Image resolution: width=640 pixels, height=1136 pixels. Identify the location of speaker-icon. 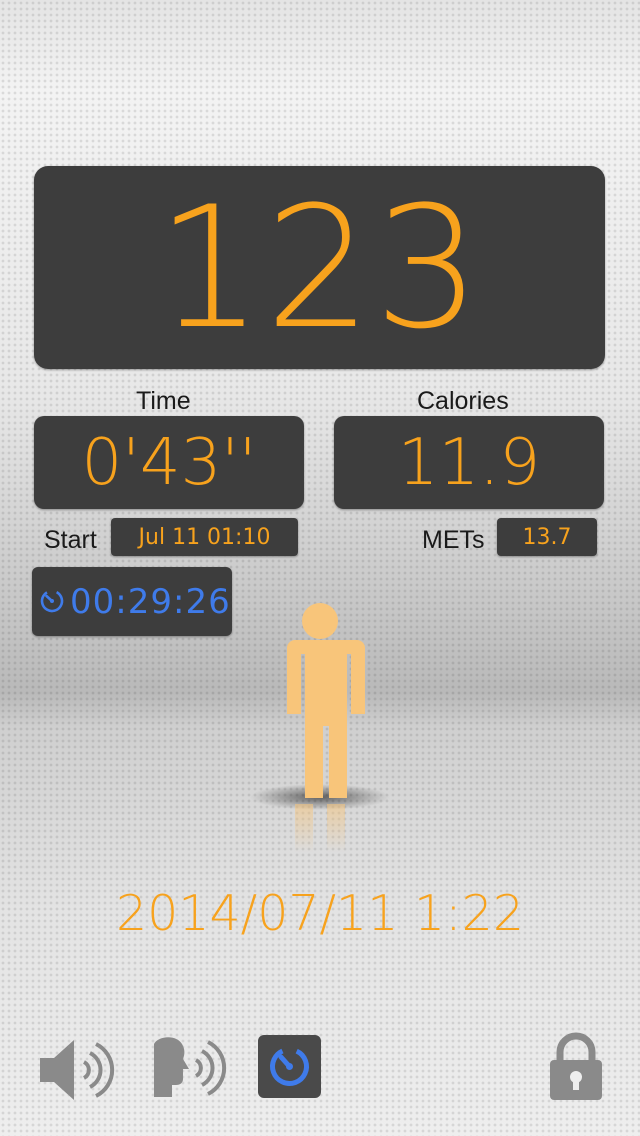
(80, 1070).